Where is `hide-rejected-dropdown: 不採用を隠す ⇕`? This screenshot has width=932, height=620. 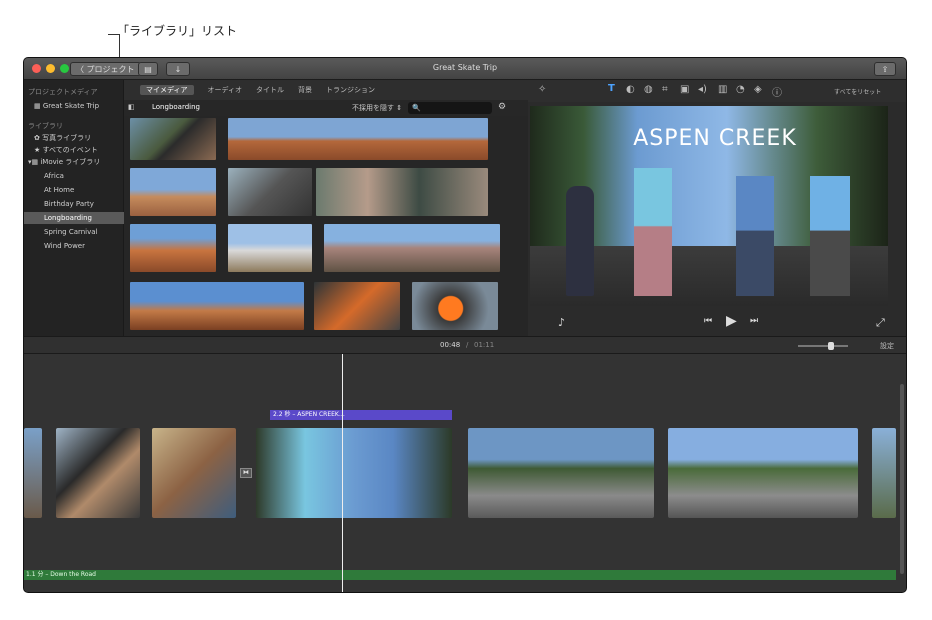 hide-rejected-dropdown: 不採用を隠す ⇕ is located at coordinates (377, 108).